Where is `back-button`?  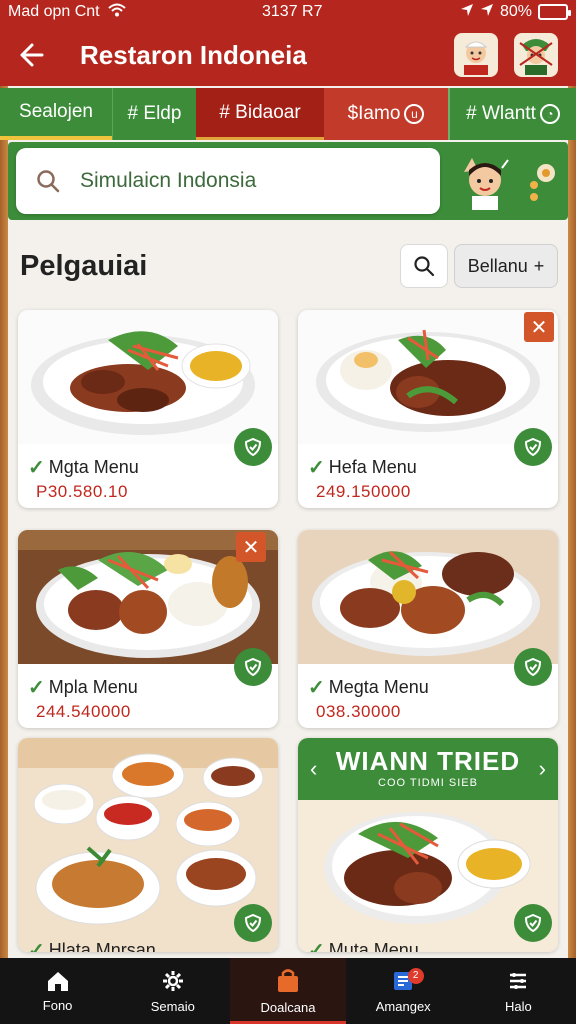 back-button is located at coordinates (31, 55).